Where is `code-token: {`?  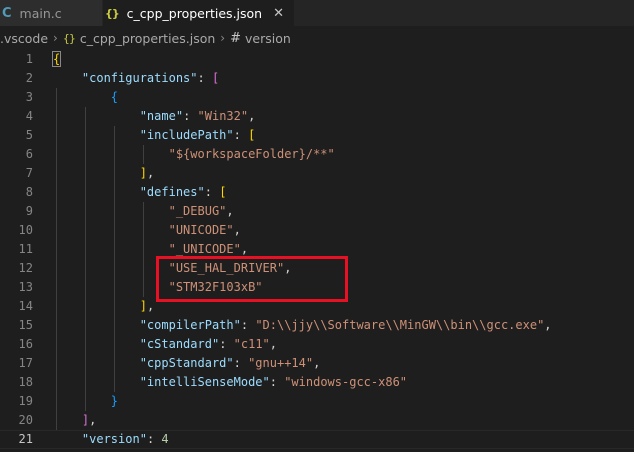 code-token: { is located at coordinates (114, 97).